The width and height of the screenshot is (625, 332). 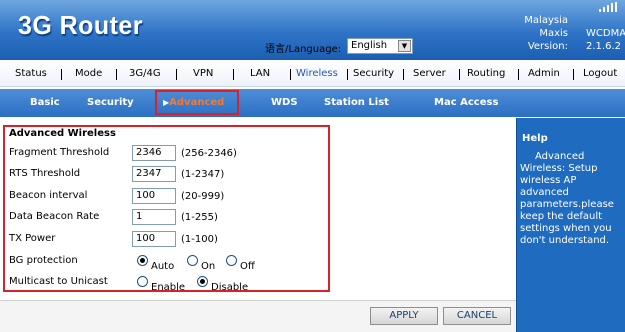 I want to click on apply-button: APPLY, so click(x=404, y=316).